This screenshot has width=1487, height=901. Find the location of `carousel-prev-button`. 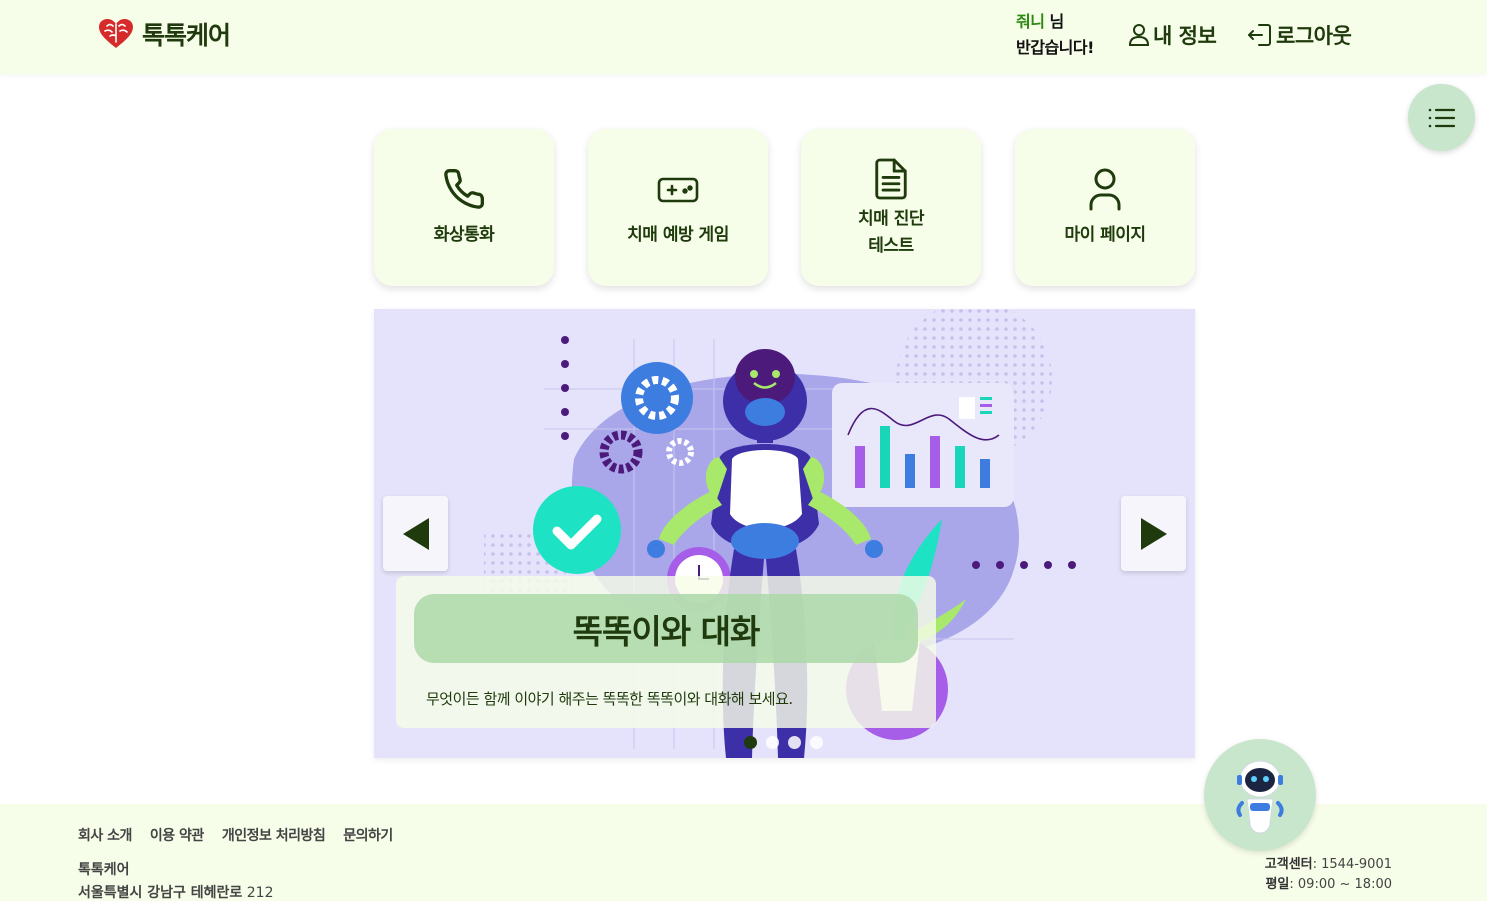

carousel-prev-button is located at coordinates (415, 533).